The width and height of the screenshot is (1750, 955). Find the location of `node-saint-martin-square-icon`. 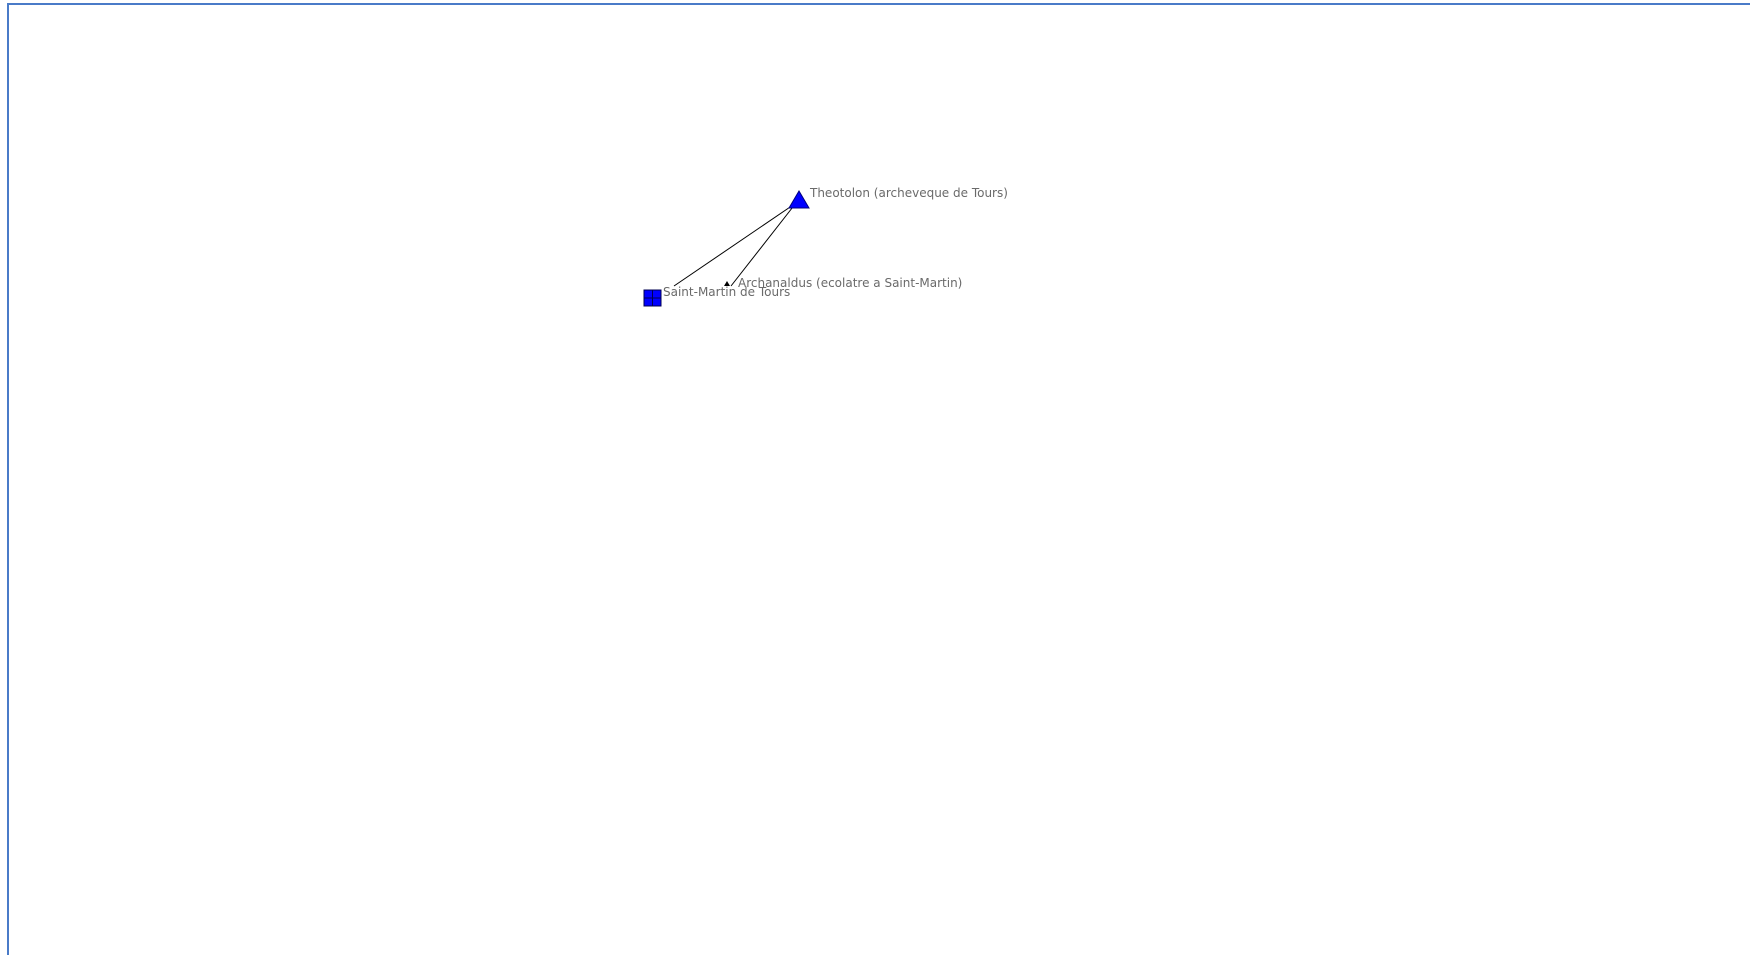

node-saint-martin-square-icon is located at coordinates (652, 298).